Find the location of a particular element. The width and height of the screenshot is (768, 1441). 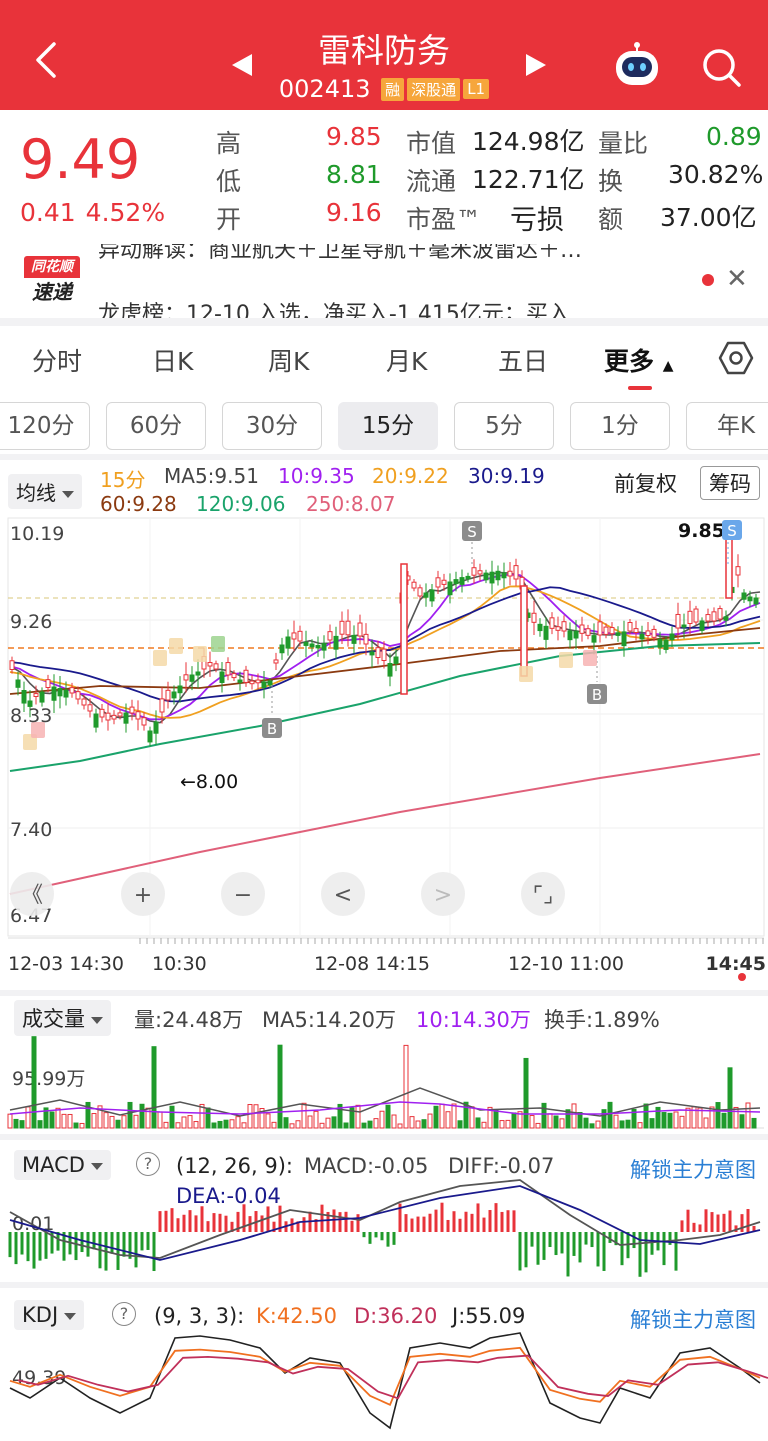

tab-more: 更多 ▲ is located at coordinates (639, 360).